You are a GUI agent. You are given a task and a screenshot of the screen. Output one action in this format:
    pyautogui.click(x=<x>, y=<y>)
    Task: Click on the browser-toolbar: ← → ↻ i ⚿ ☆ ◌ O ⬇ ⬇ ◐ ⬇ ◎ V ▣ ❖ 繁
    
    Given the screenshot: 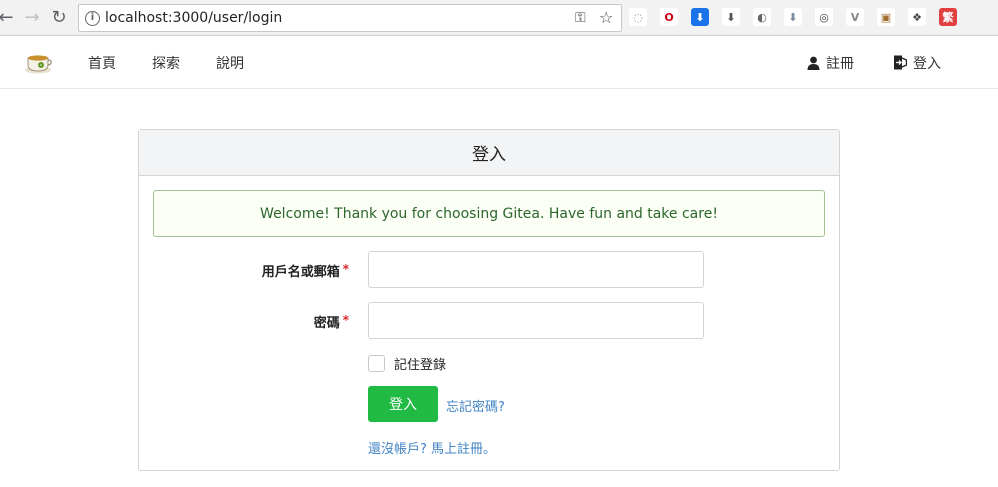 What is the action you would take?
    pyautogui.click(x=499, y=18)
    